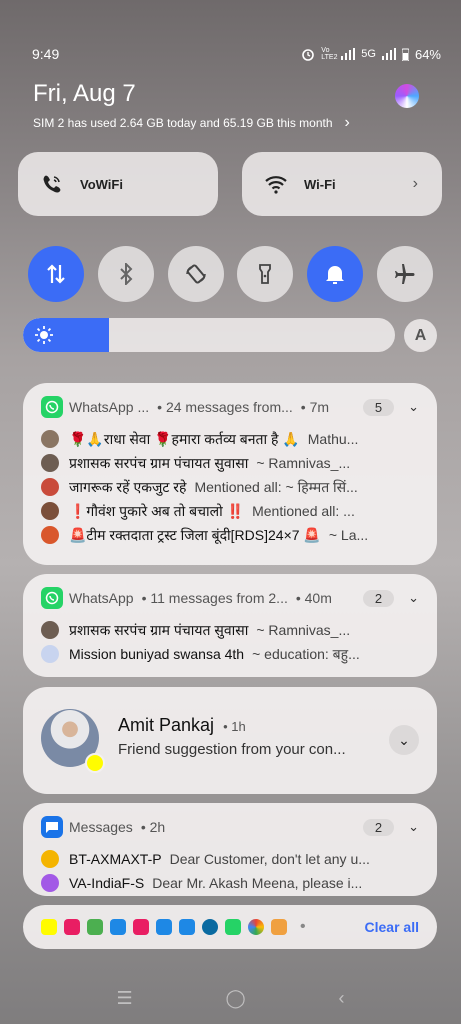  Describe the element at coordinates (348, 54) in the screenshot. I see `signal-icon` at that location.